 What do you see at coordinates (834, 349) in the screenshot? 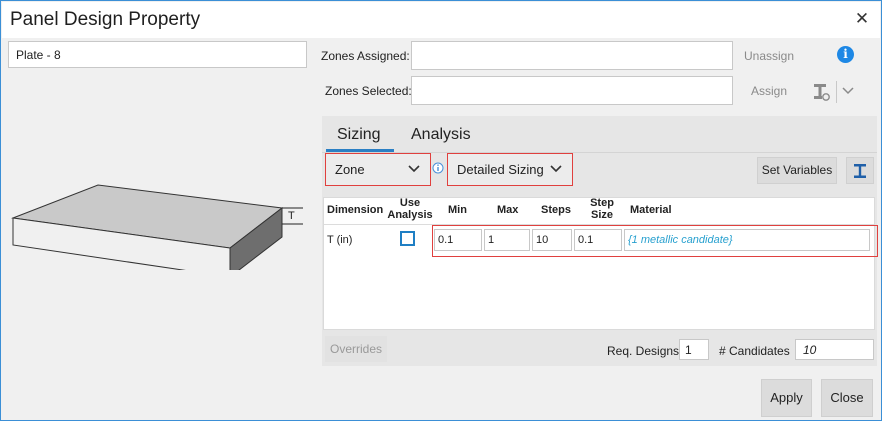
I see `candidates-input: 10` at bounding box center [834, 349].